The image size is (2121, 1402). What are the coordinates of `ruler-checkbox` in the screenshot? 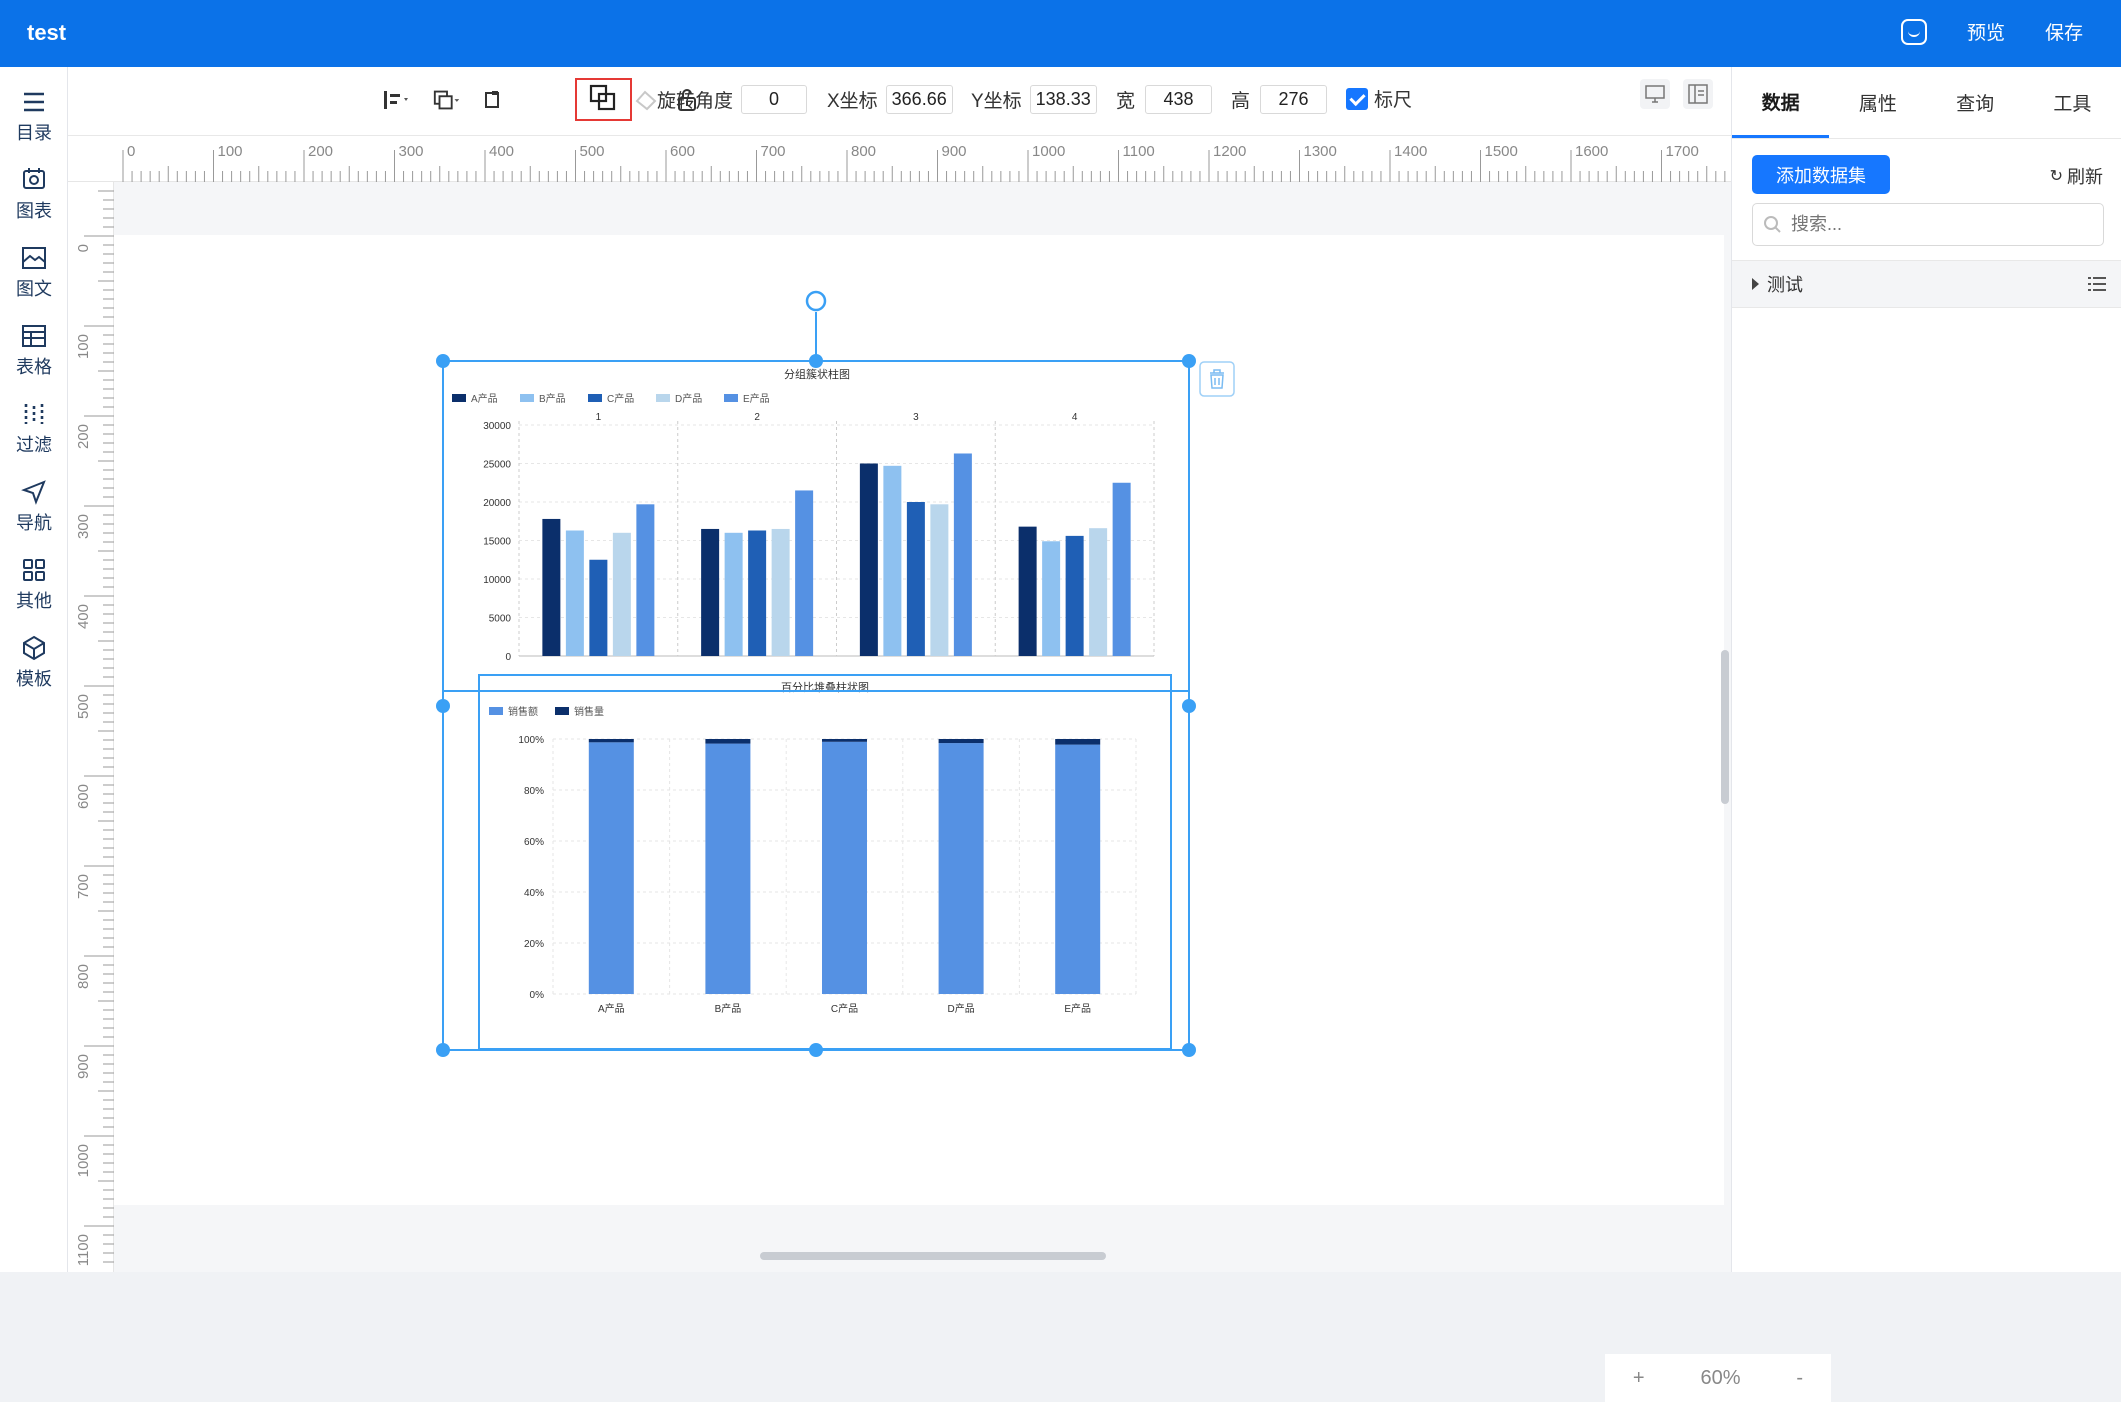 It's located at (1357, 98).